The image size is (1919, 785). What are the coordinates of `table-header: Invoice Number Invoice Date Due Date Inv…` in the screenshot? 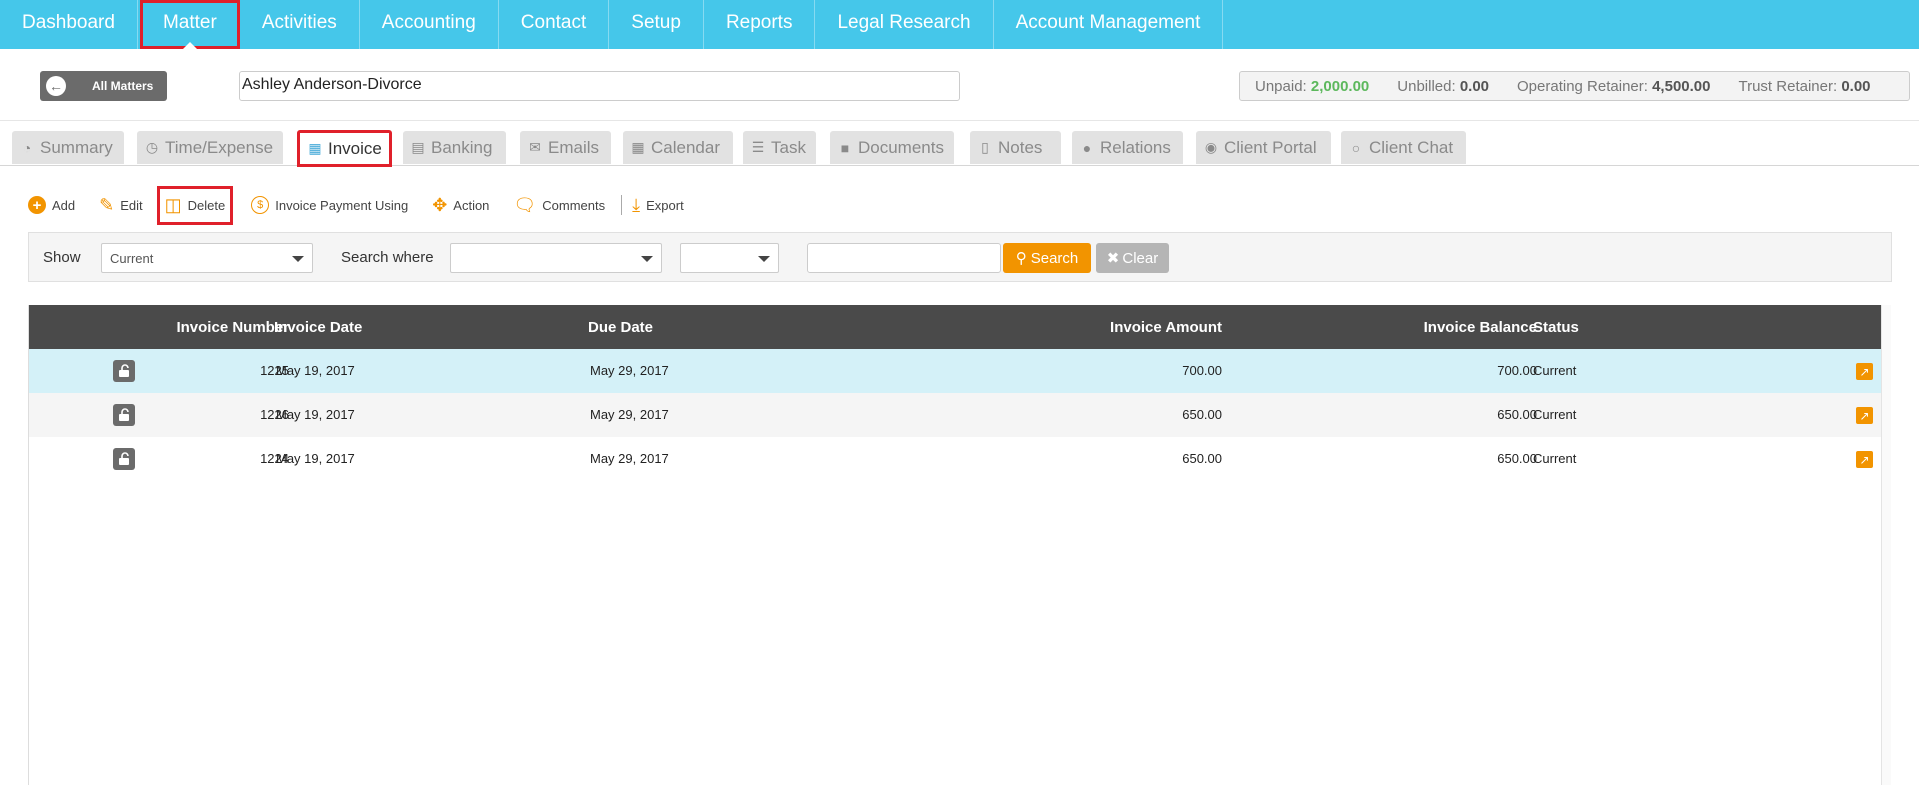 It's located at (955, 327).